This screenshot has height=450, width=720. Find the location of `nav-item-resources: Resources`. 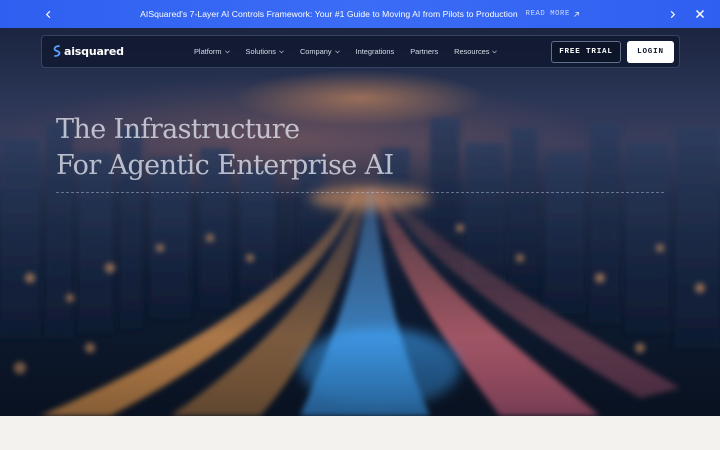

nav-item-resources: Resources is located at coordinates (476, 51).